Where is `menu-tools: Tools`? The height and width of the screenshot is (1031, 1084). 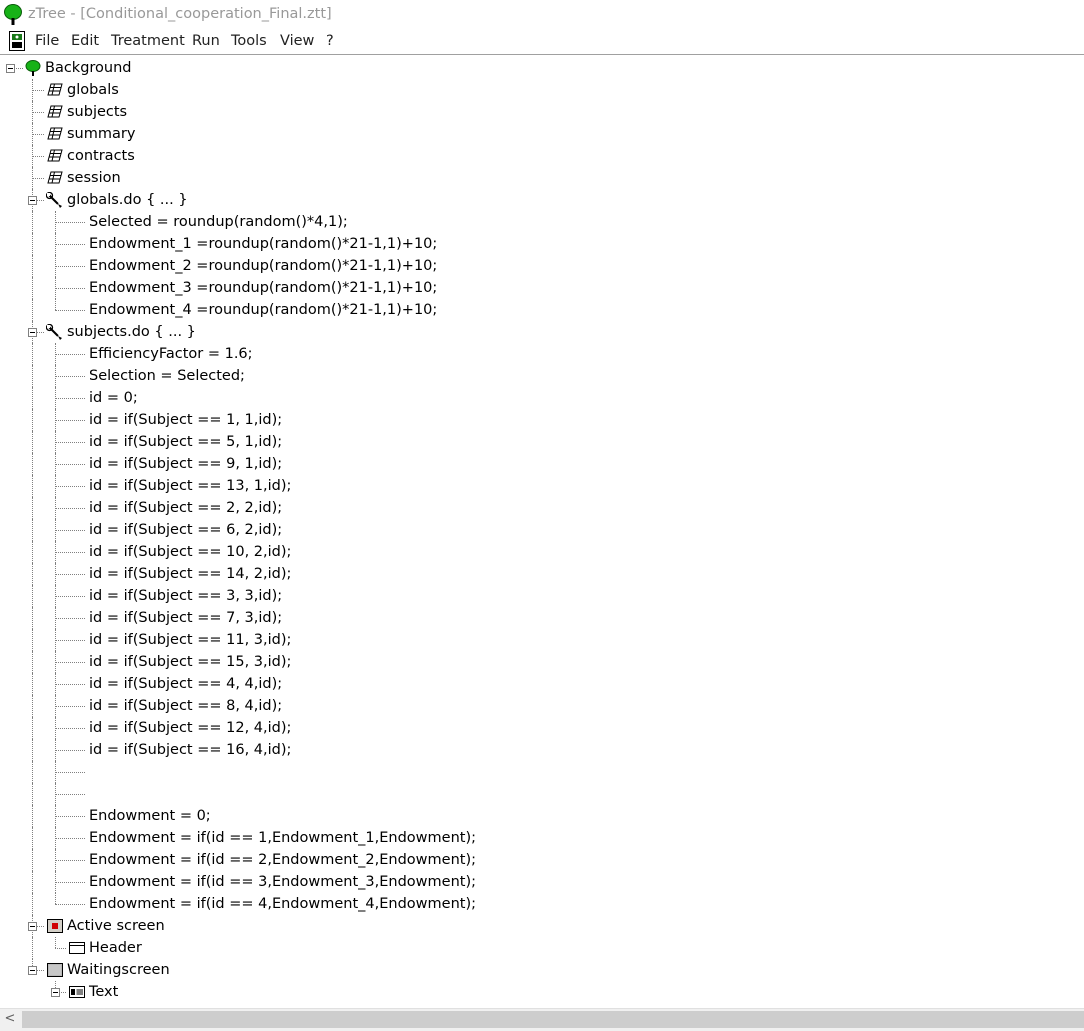
menu-tools: Tools is located at coordinates (249, 41).